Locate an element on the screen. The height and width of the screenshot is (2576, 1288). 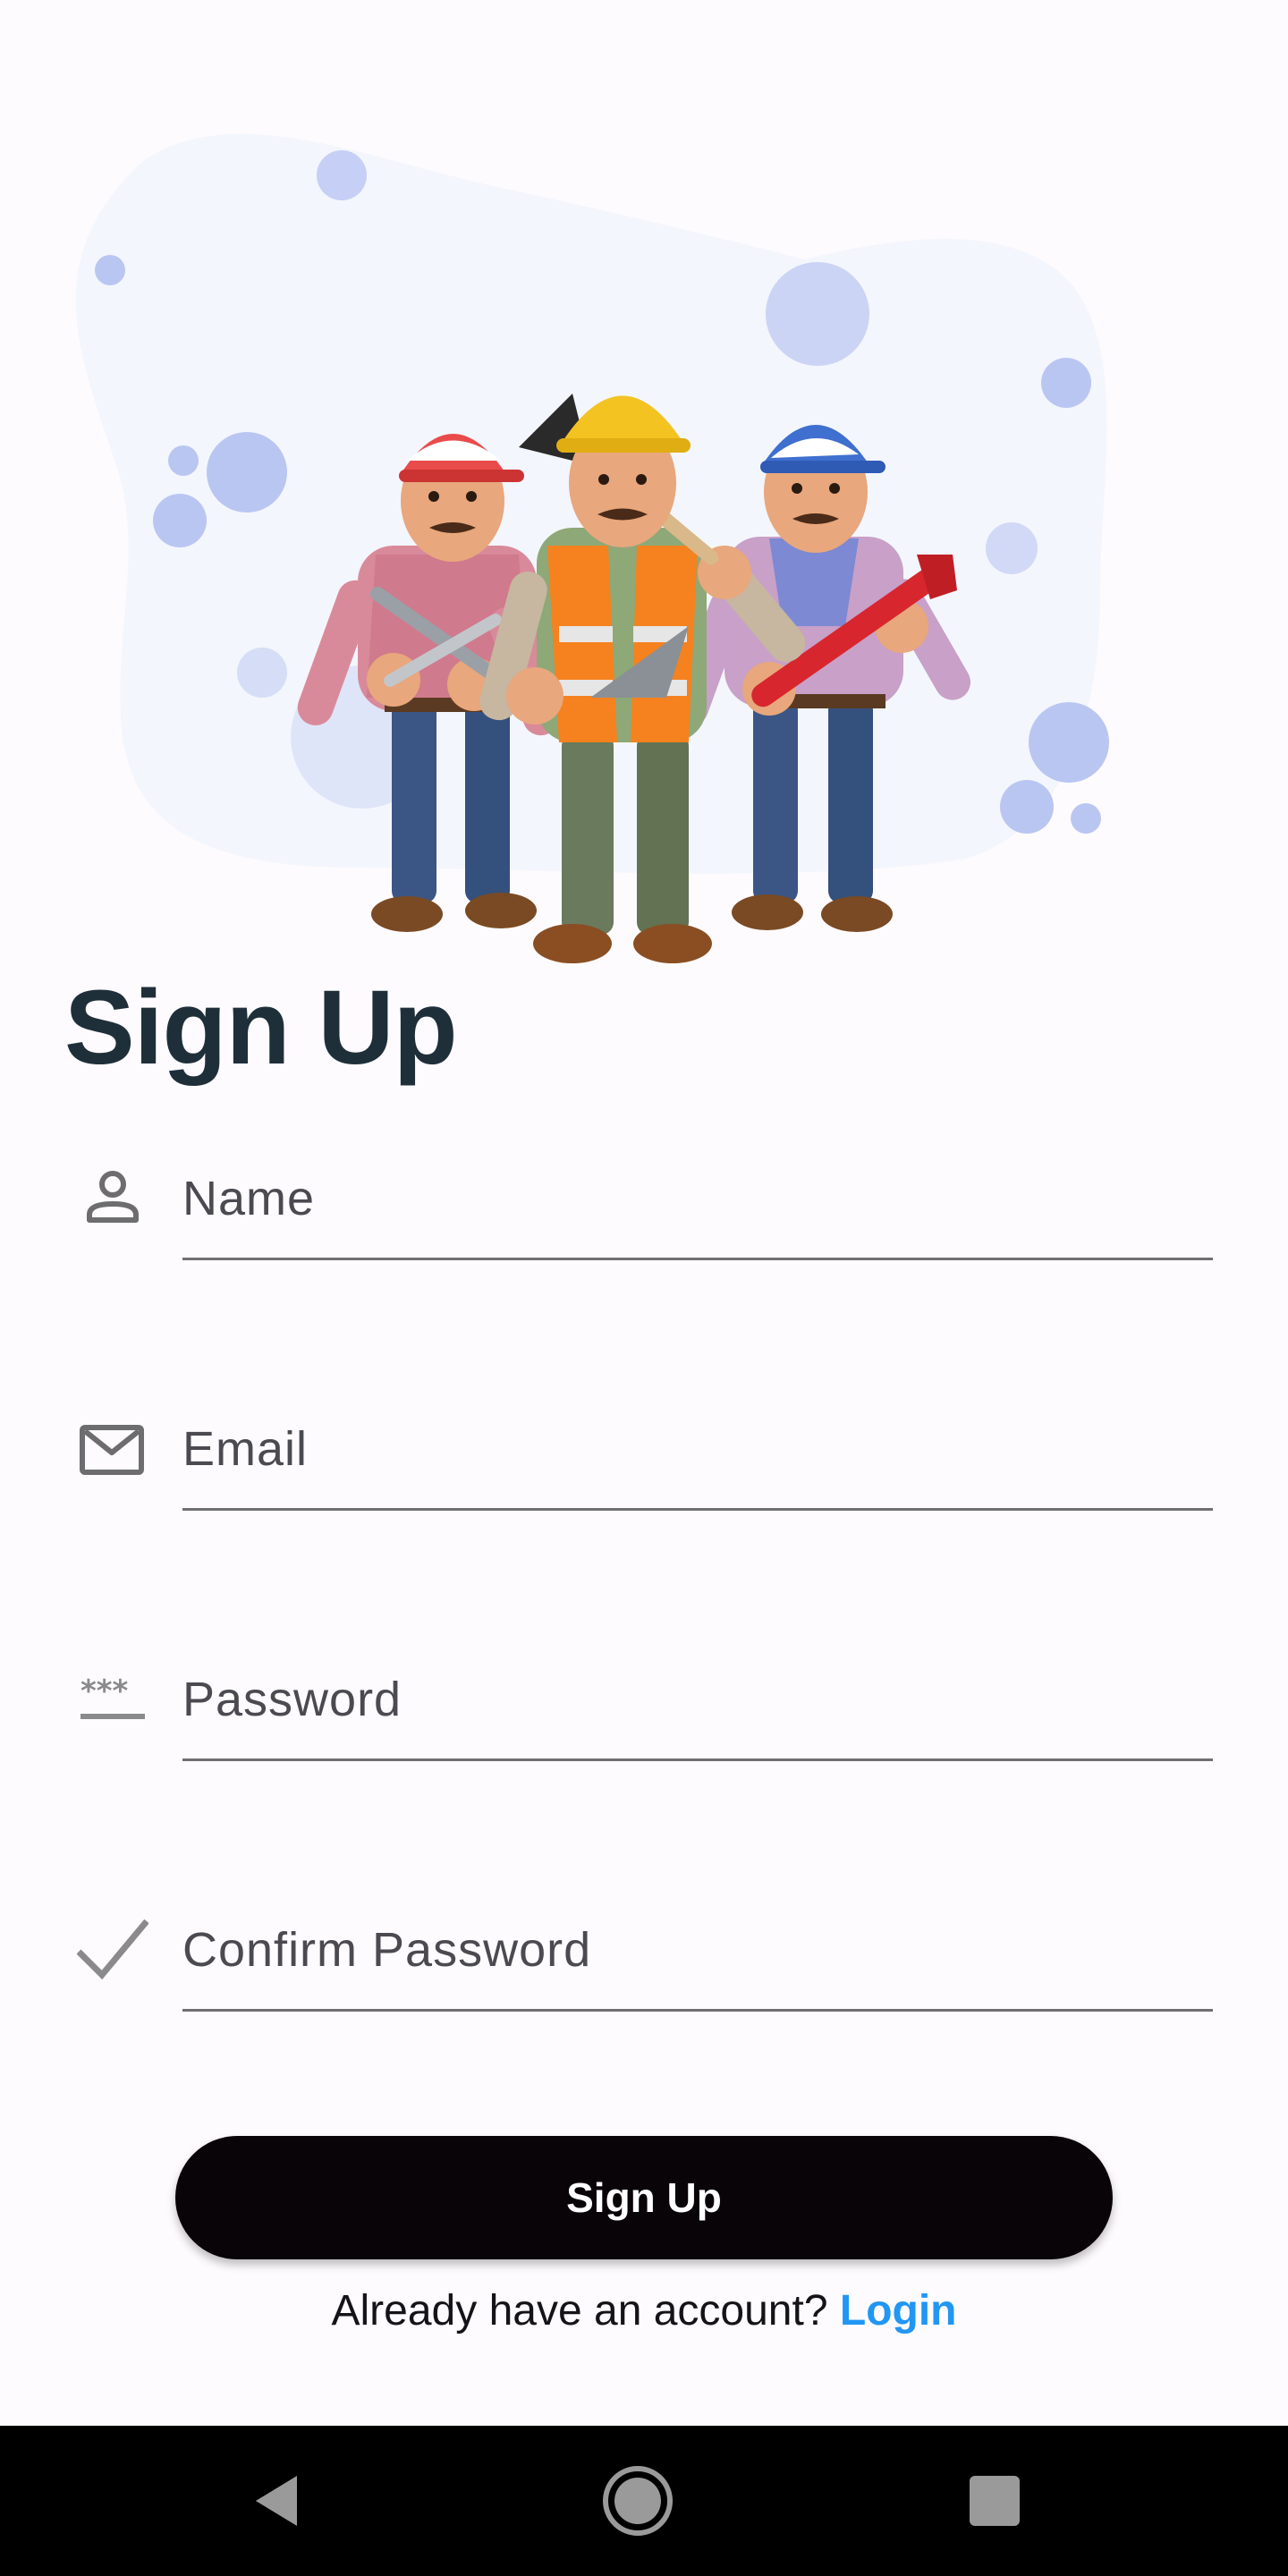
login-link: Login is located at coordinates (898, 2310).